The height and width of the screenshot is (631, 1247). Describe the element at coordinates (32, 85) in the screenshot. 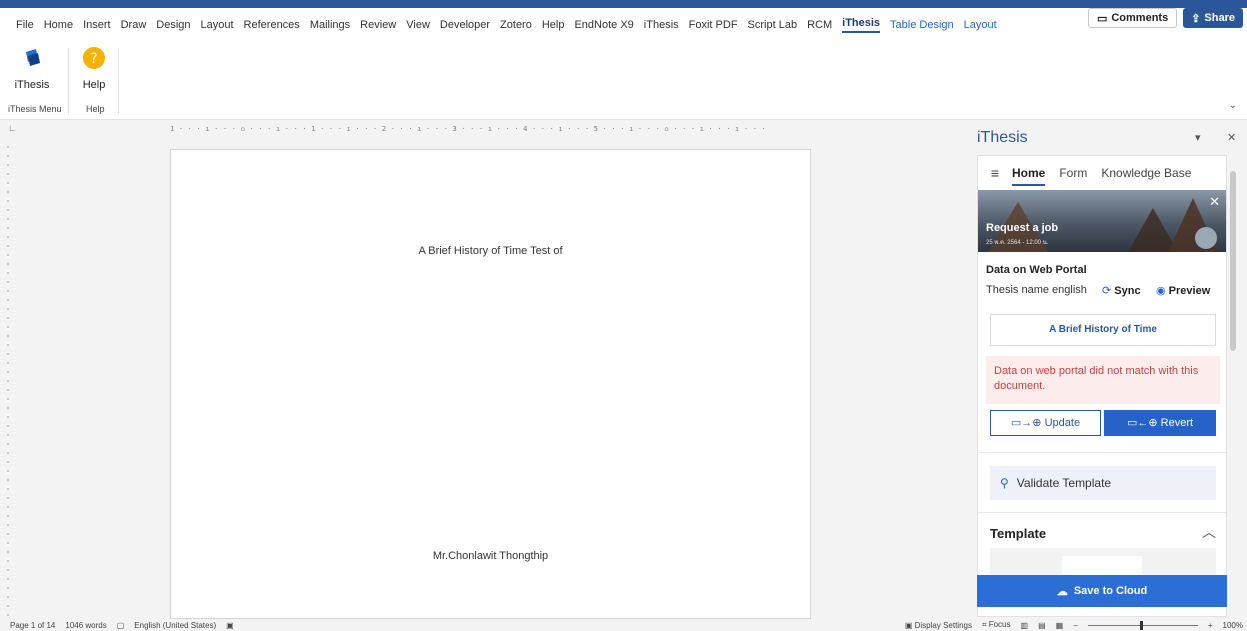

I see `ithesis-ribbon-label: iThesis` at that location.